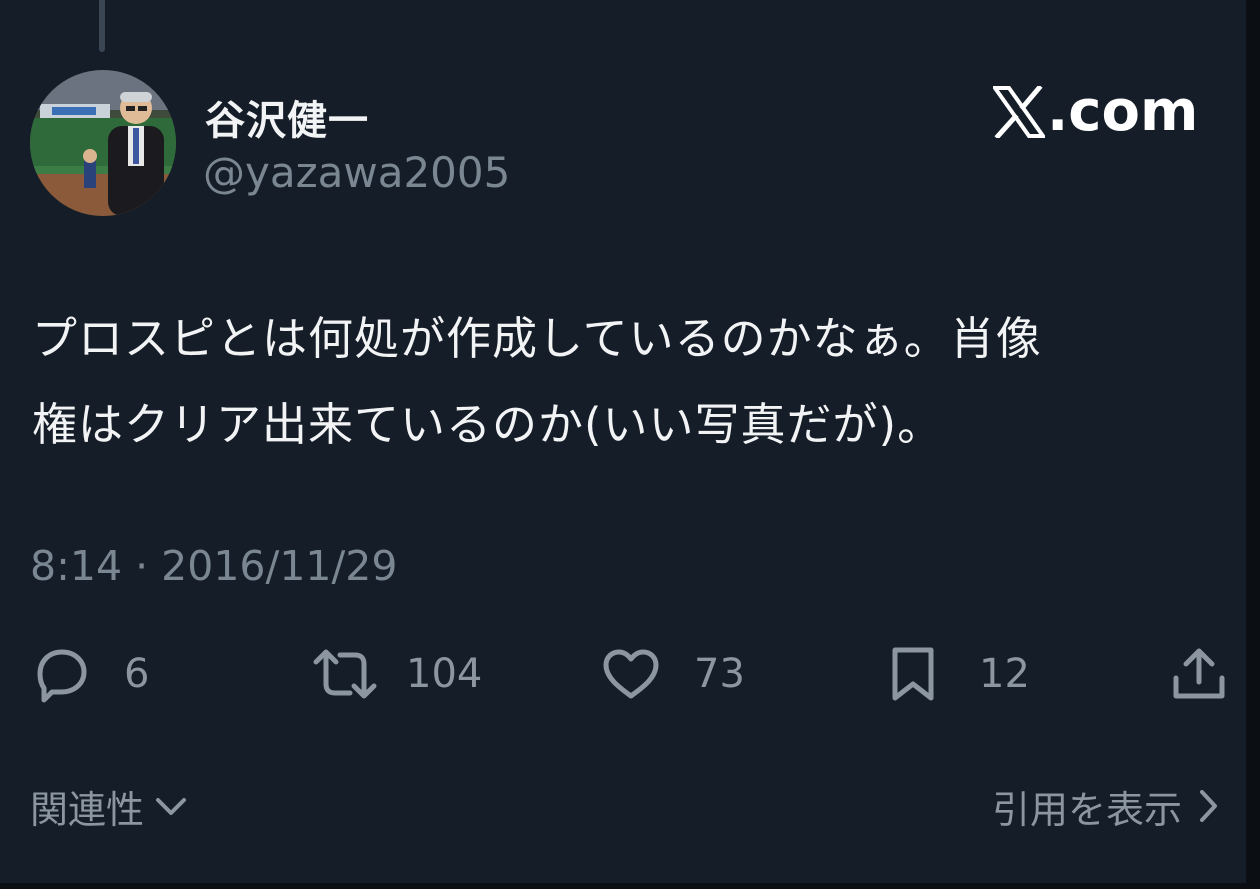  I want to click on quotes-label: 引用を表示, so click(1086, 809).